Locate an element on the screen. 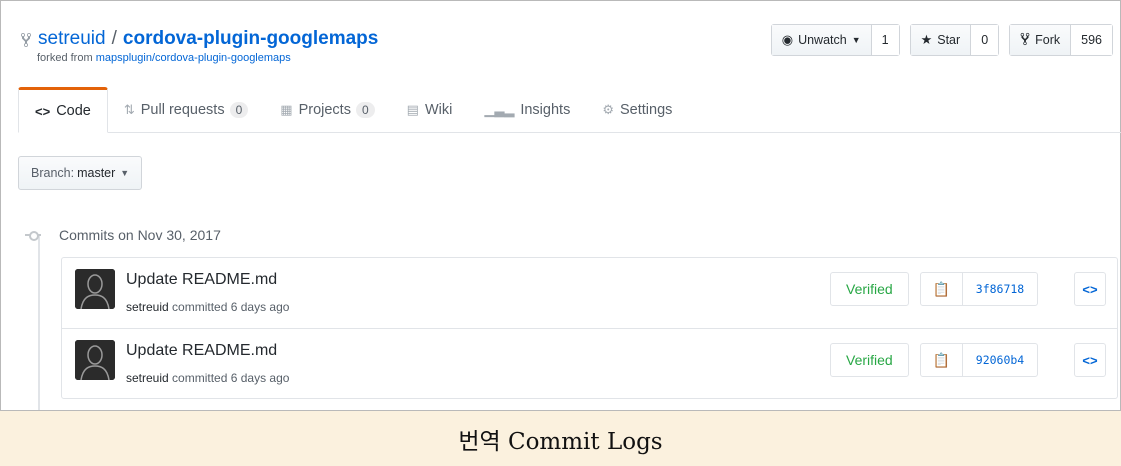 The width and height of the screenshot is (1121, 466). fork-label: Fork is located at coordinates (1048, 40).